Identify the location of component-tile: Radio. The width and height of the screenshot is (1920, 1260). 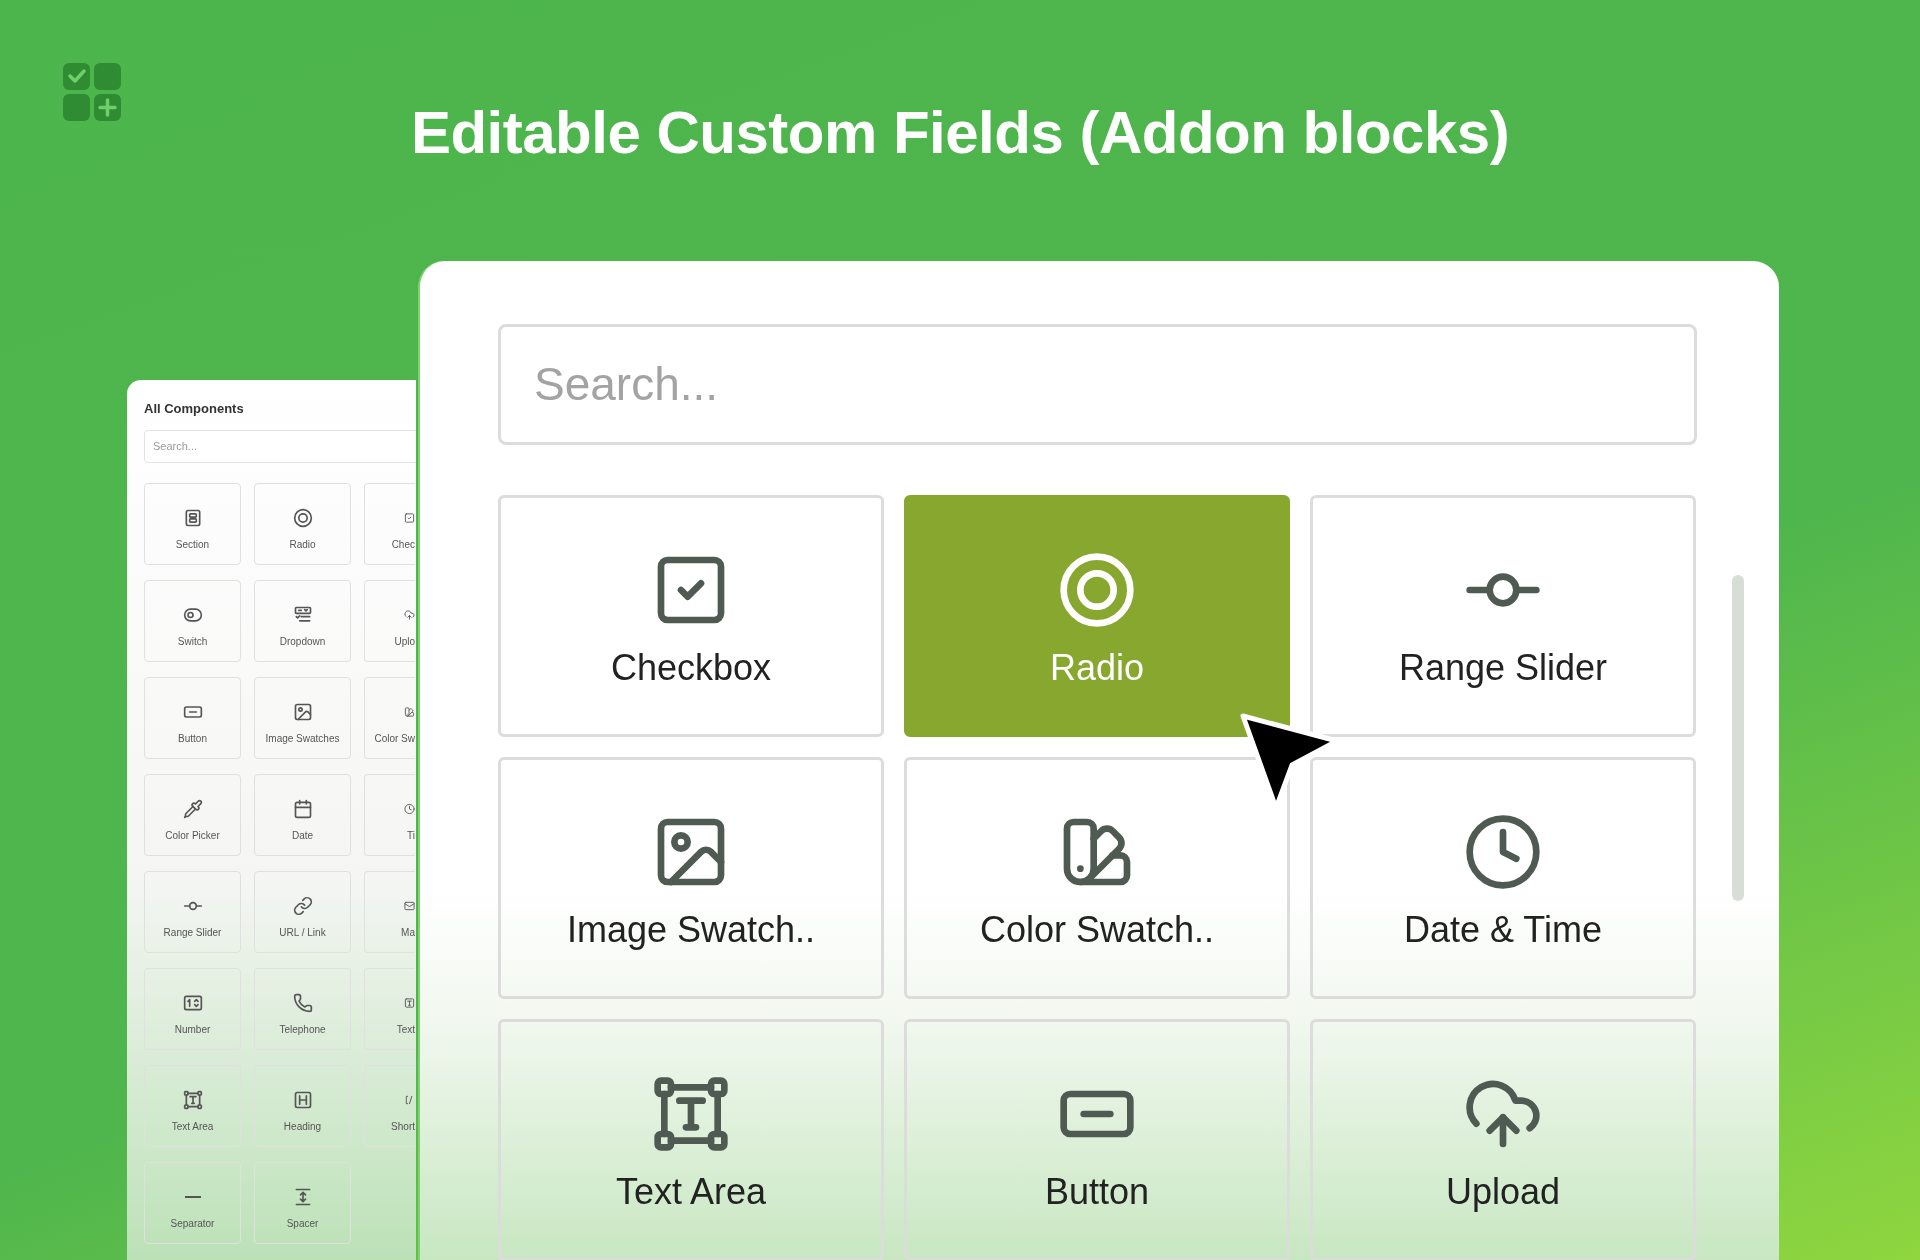
(302, 524).